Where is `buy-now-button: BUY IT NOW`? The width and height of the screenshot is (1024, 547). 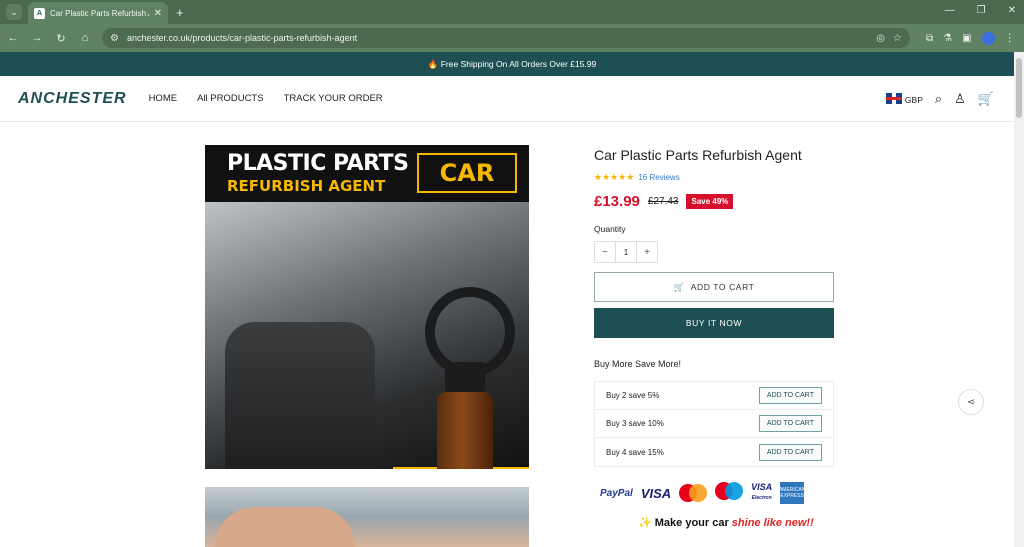 buy-now-button: BUY IT NOW is located at coordinates (714, 323).